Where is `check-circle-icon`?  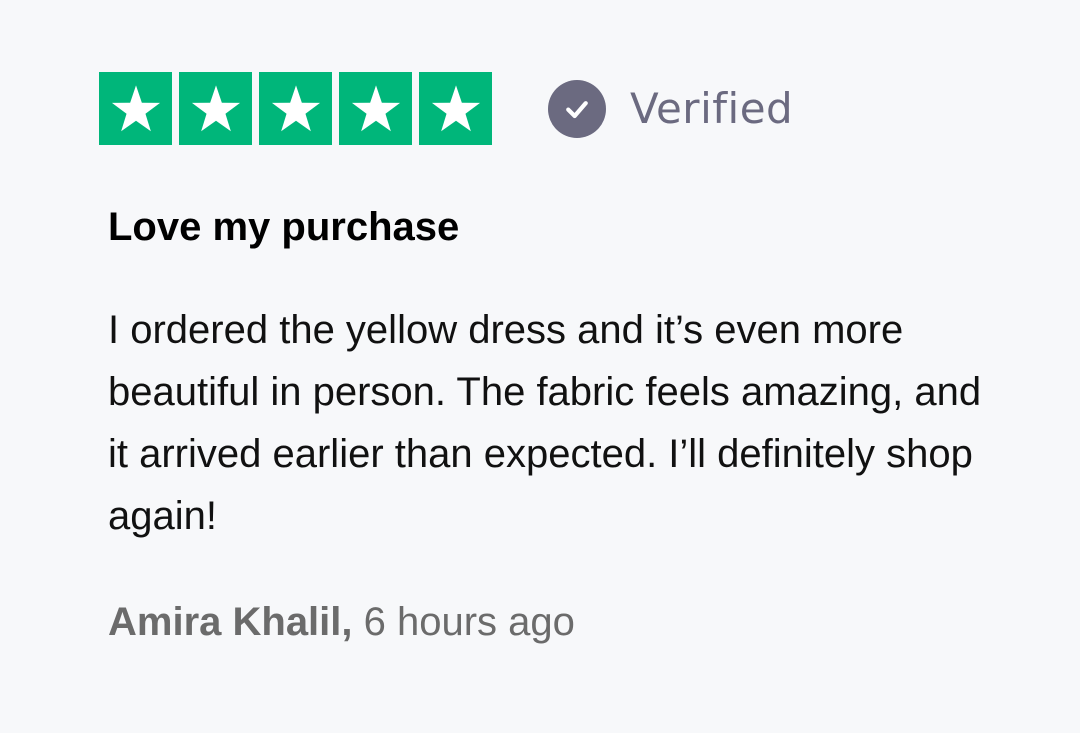 check-circle-icon is located at coordinates (577, 108).